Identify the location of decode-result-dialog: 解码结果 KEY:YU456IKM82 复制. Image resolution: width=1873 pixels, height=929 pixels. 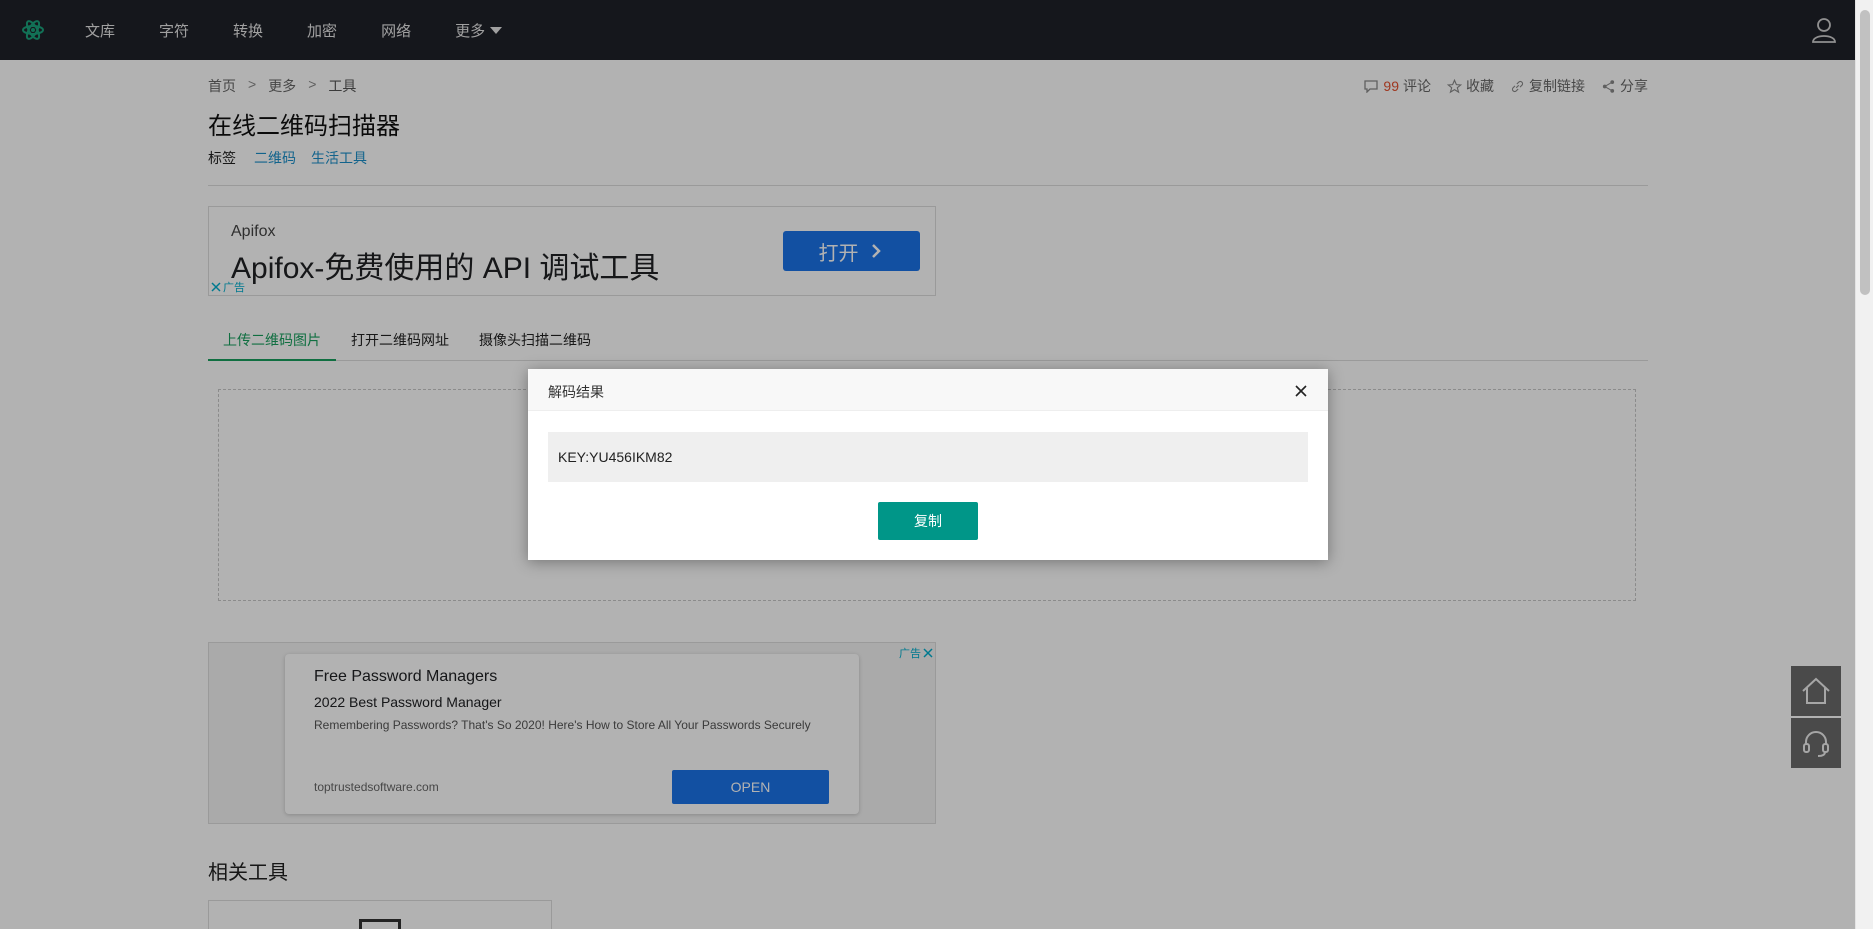
(928, 464).